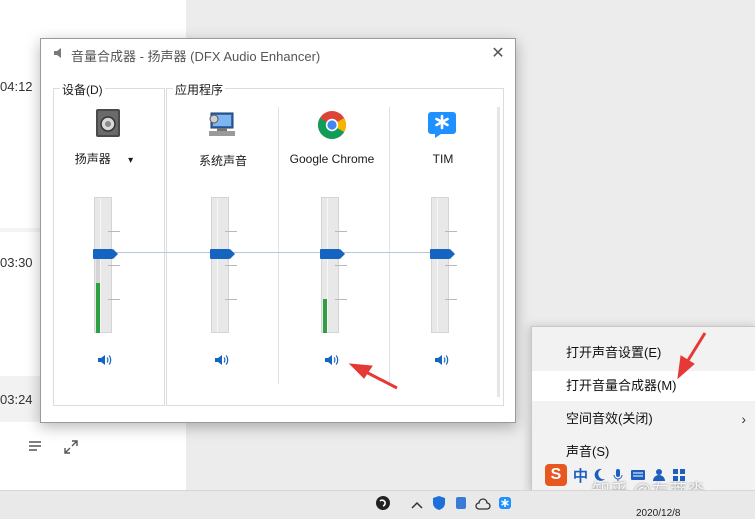 The width and height of the screenshot is (755, 519). Describe the element at coordinates (483, 505) in the screenshot. I see `cloud-icon` at that location.